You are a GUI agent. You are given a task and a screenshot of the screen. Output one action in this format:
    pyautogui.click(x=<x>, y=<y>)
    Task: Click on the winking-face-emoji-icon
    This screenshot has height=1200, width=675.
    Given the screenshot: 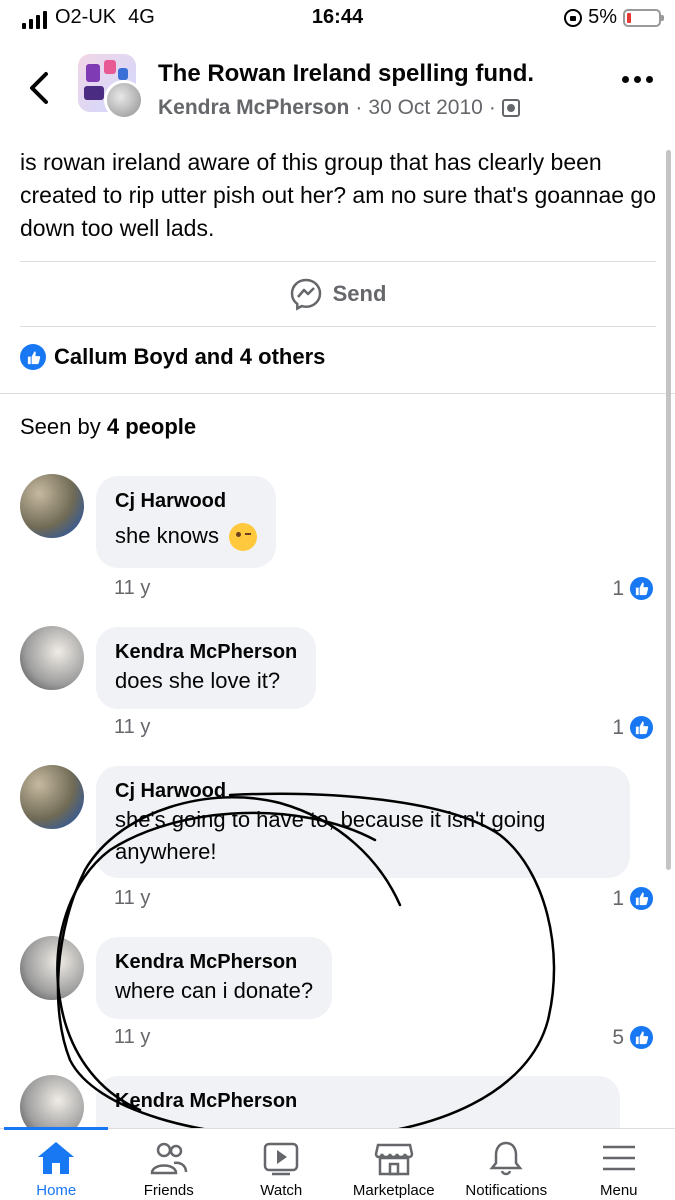 What is the action you would take?
    pyautogui.click(x=243, y=537)
    